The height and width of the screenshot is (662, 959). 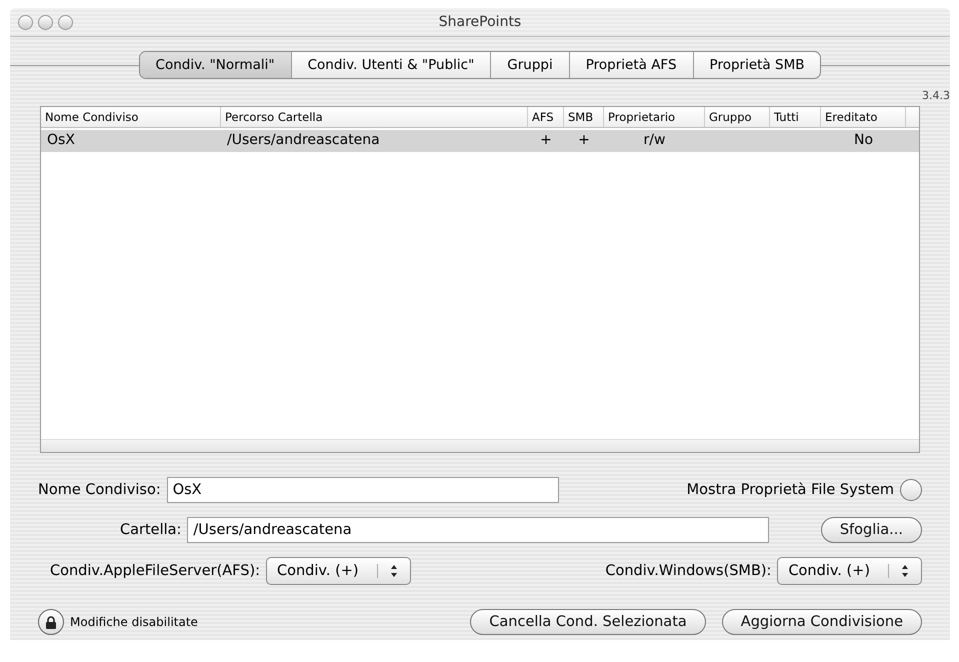 What do you see at coordinates (863, 117) in the screenshot?
I see `column-header: Ereditato` at bounding box center [863, 117].